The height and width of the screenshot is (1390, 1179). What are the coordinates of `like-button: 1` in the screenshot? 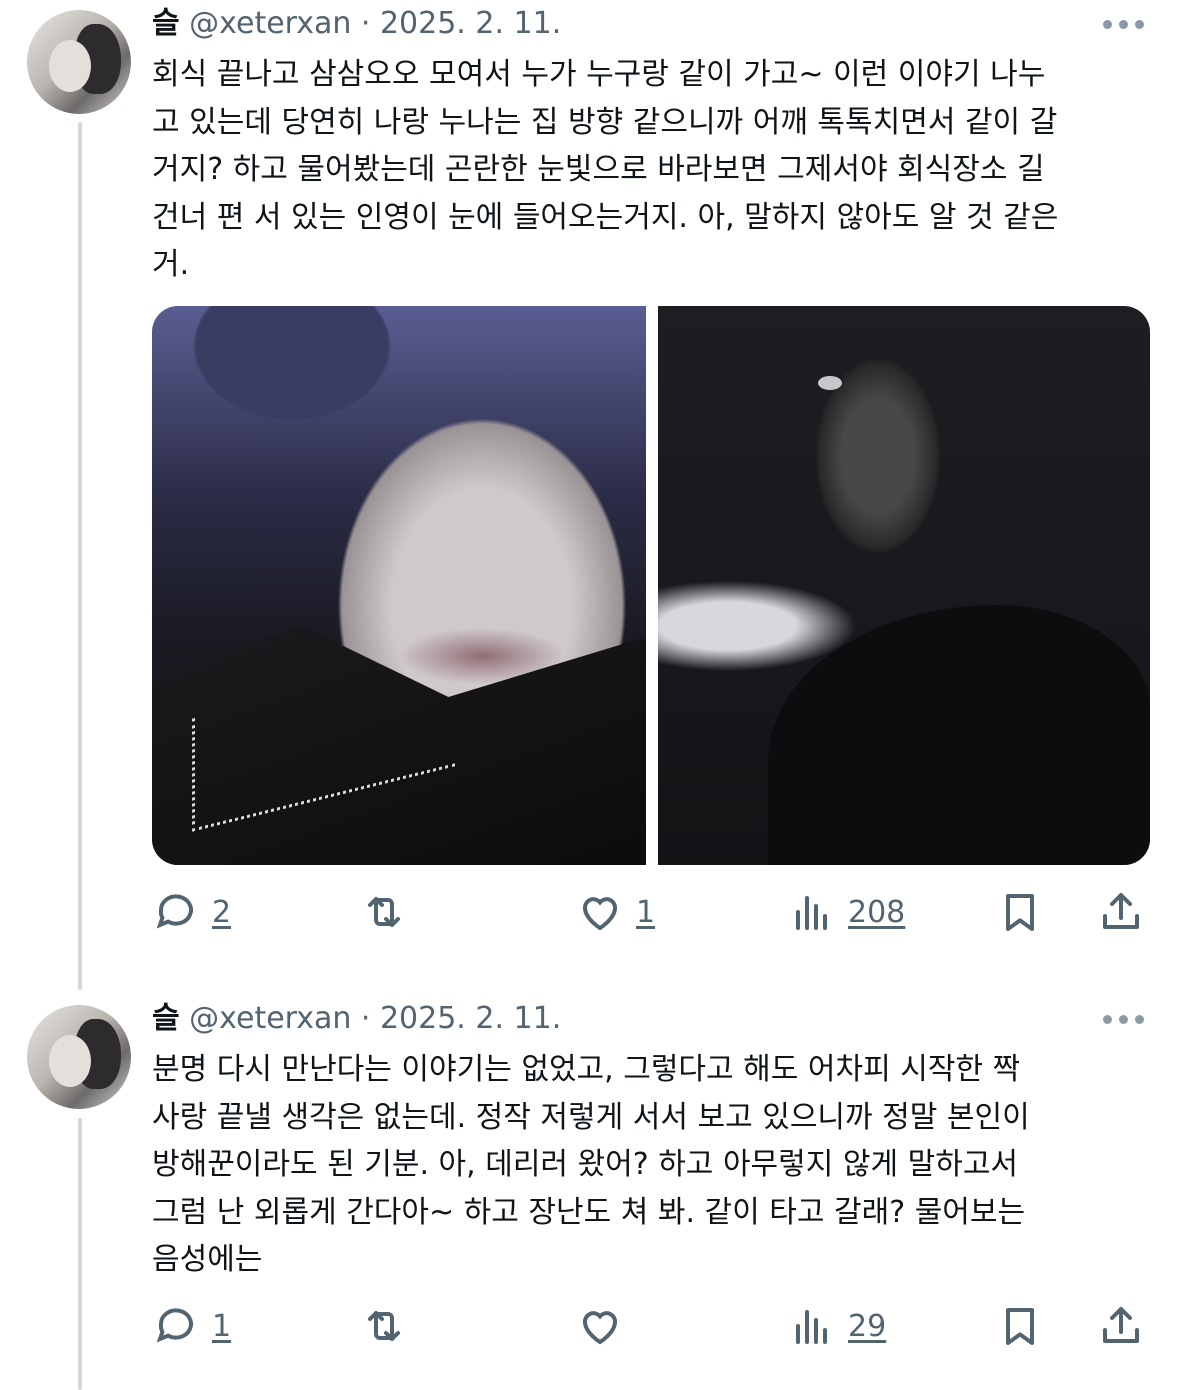 It's located at (615, 912).